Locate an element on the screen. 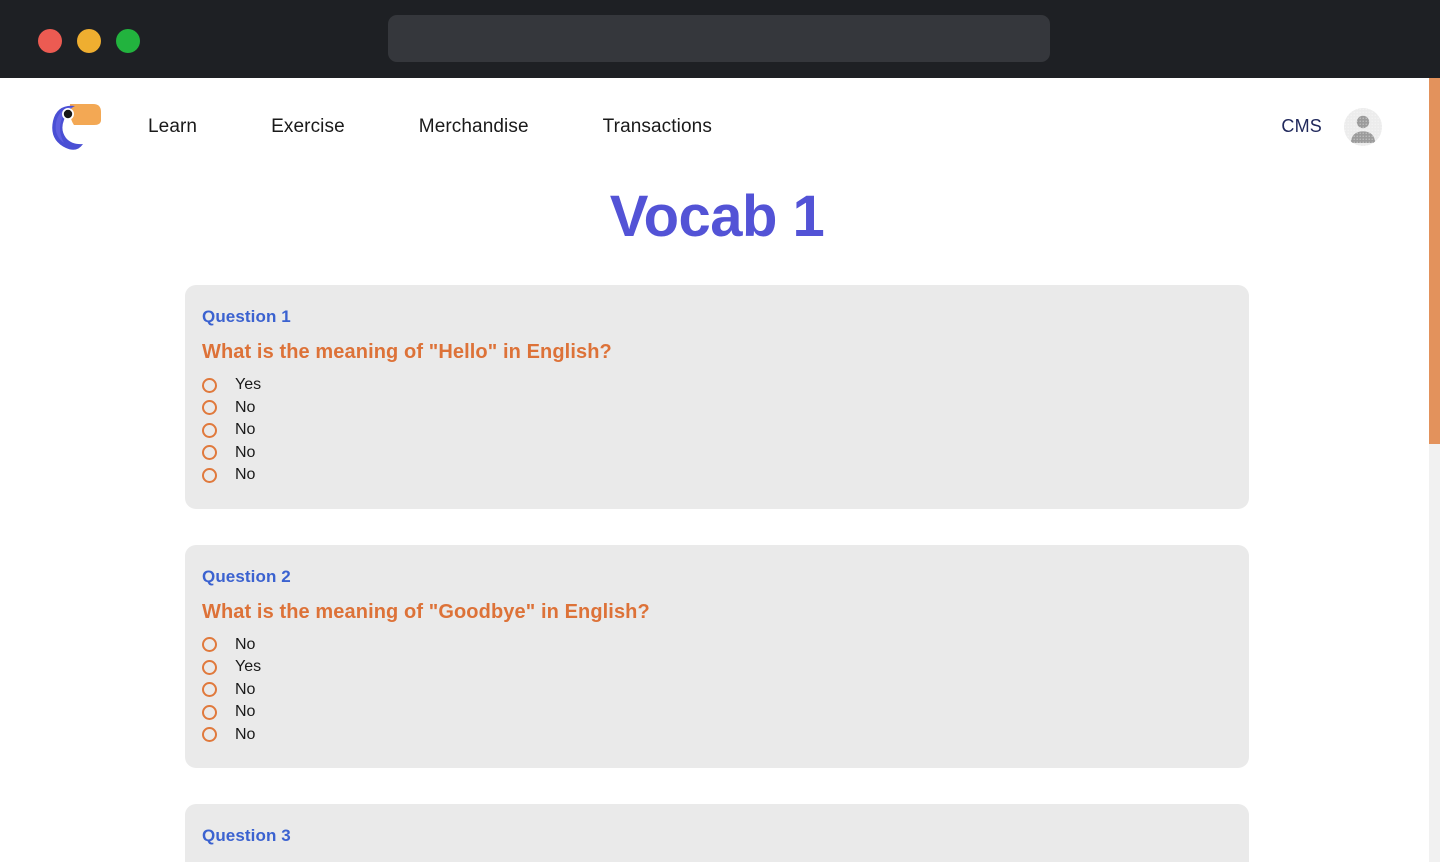 Image resolution: width=1440 pixels, height=862 pixels. option-list: Yes No No No No is located at coordinates (717, 430).